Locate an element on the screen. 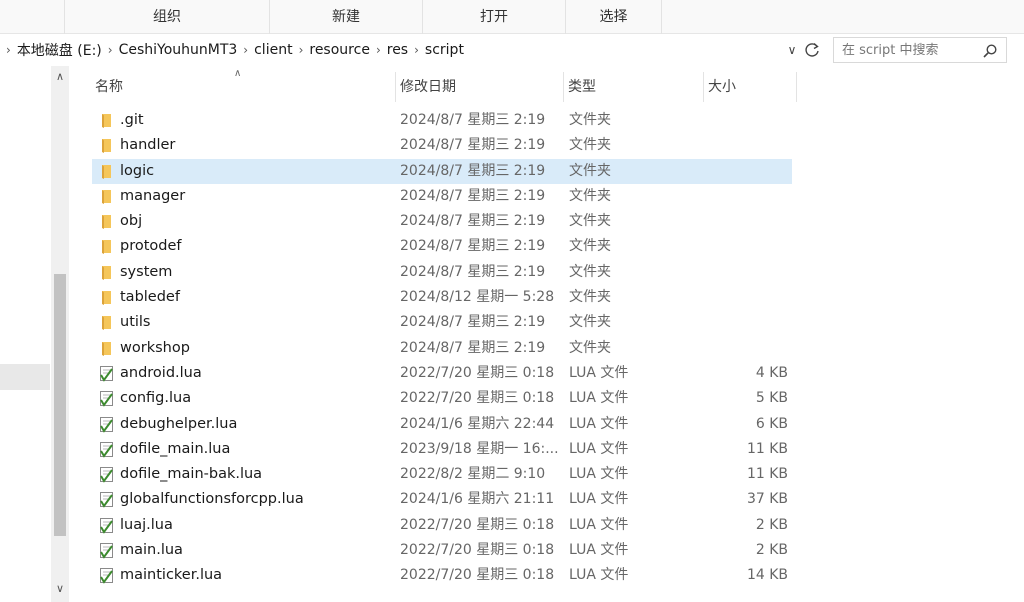 Image resolution: width=1024 pixels, height=602 pixels. scrollbar-thumb is located at coordinates (60, 405).